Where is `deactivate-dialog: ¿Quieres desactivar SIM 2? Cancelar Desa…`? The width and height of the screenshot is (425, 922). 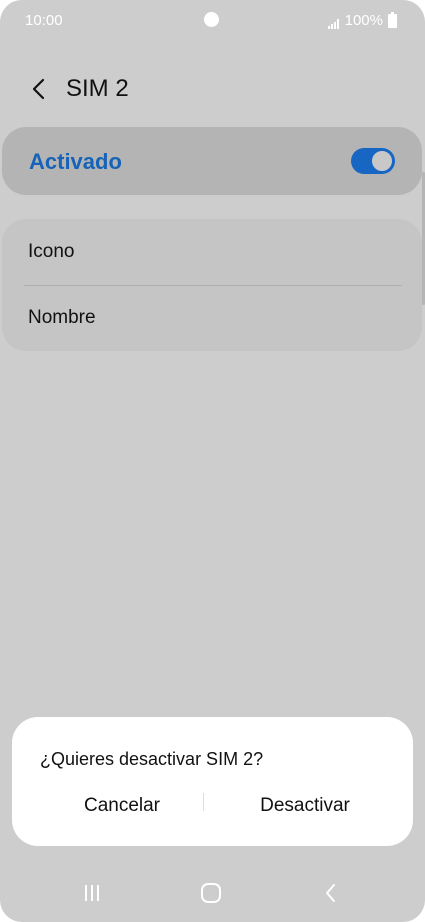
deactivate-dialog: ¿Quieres desactivar SIM 2? Cancelar Desa… is located at coordinates (212, 781).